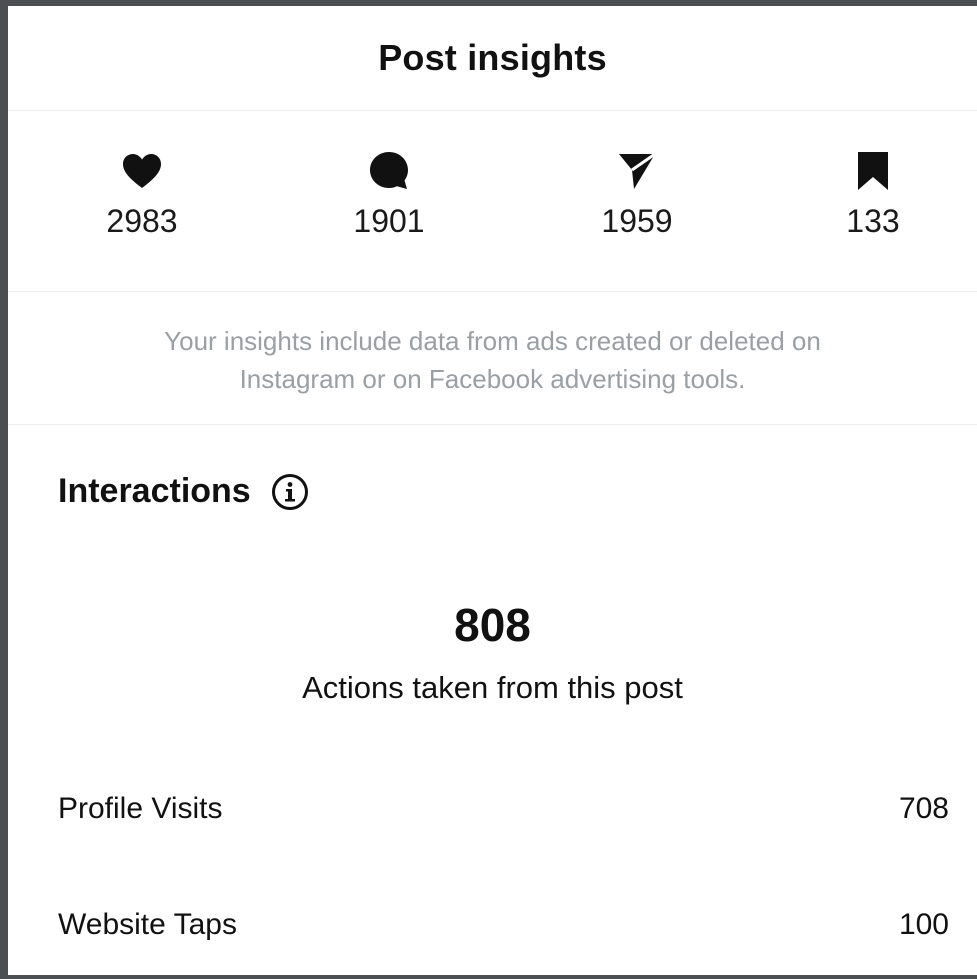 The image size is (977, 979). What do you see at coordinates (142, 221) in the screenshot?
I see `likes-count: 2983` at bounding box center [142, 221].